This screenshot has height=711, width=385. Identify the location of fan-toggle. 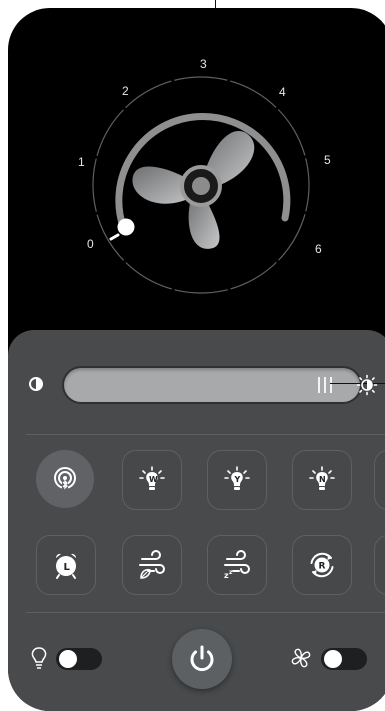
(344, 659).